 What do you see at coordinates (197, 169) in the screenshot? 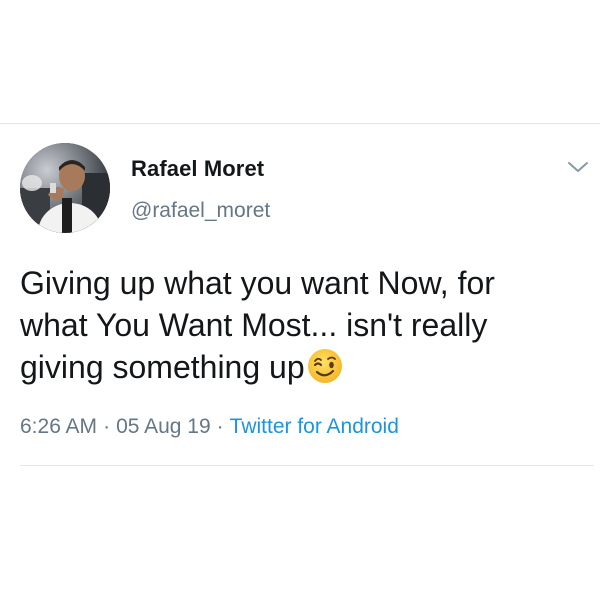
I see `author-display-name: Rafael Moret` at bounding box center [197, 169].